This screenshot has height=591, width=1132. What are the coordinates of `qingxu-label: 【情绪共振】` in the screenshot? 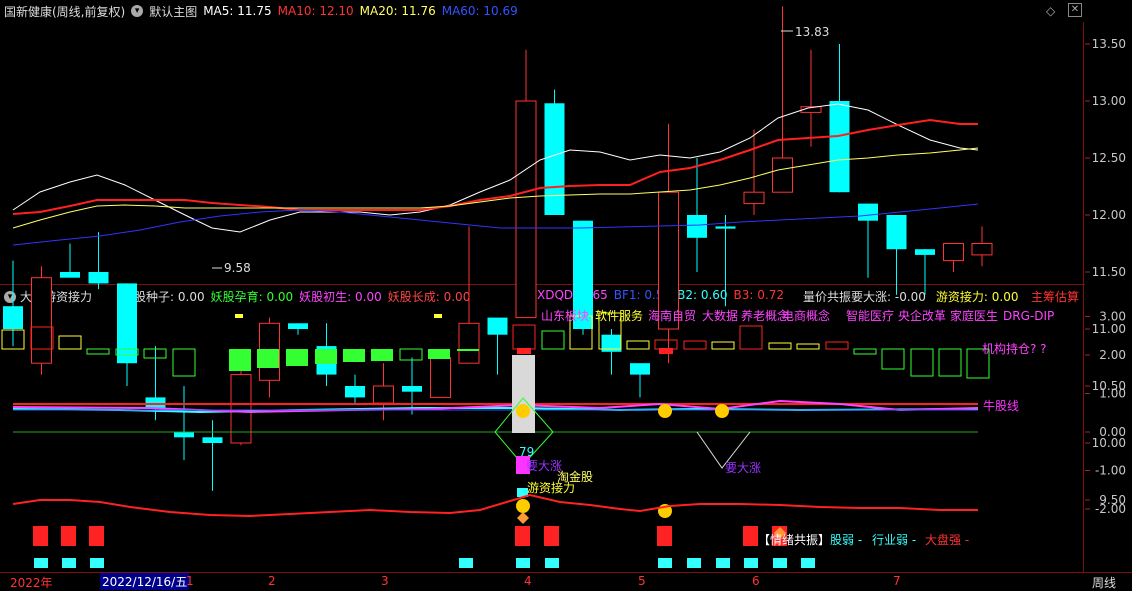 It's located at (794, 540).